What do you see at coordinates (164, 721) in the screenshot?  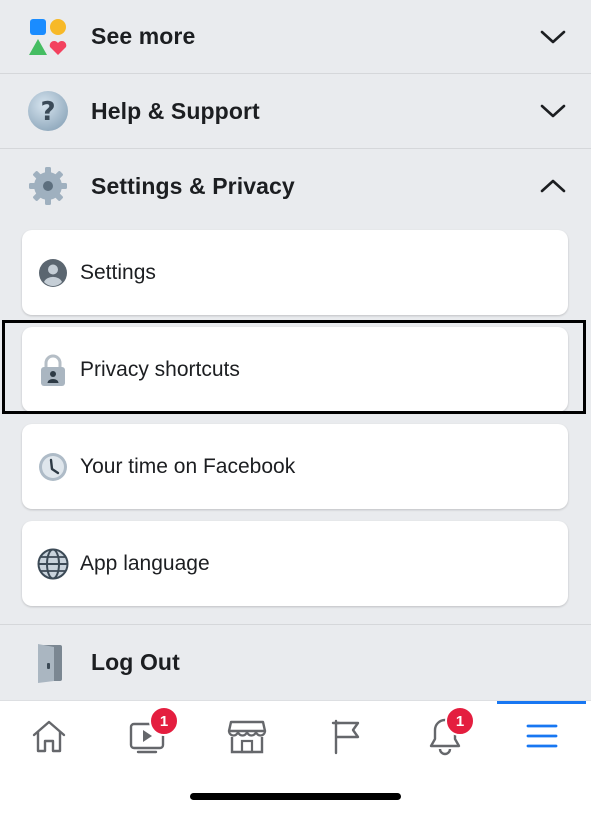 I see `watch-badge: 1` at bounding box center [164, 721].